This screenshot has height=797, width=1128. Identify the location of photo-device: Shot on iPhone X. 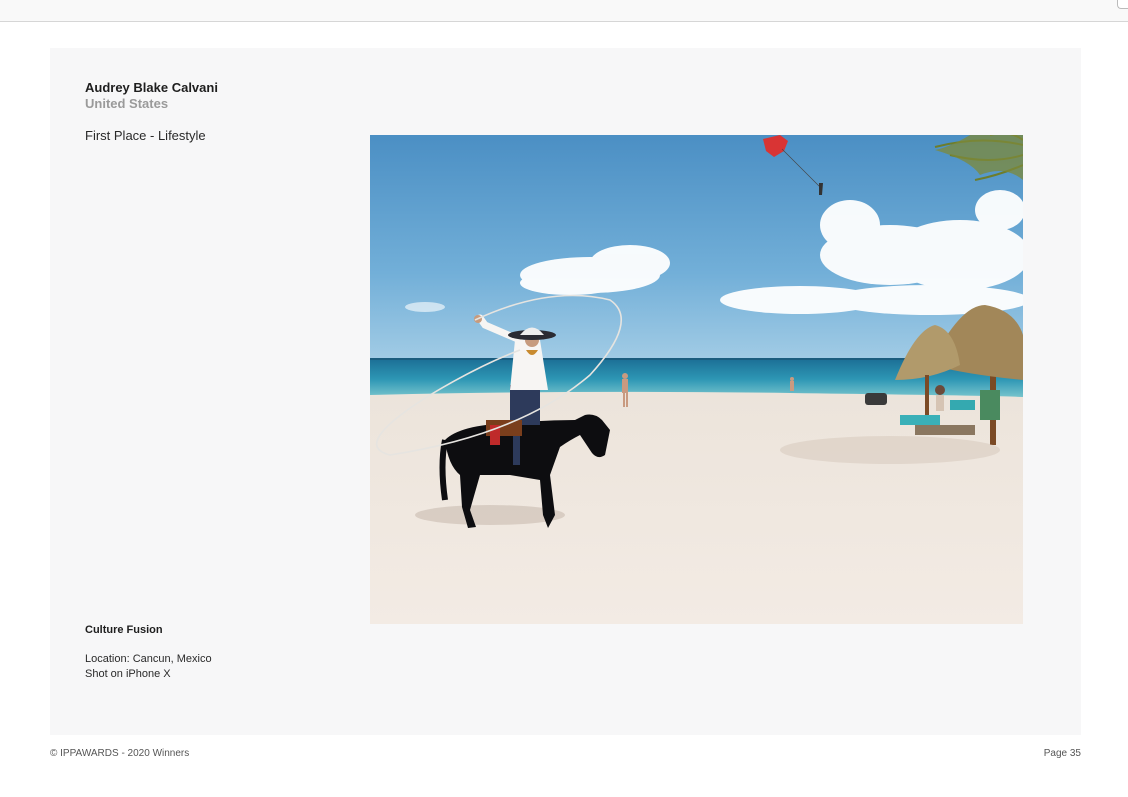
(128, 674).